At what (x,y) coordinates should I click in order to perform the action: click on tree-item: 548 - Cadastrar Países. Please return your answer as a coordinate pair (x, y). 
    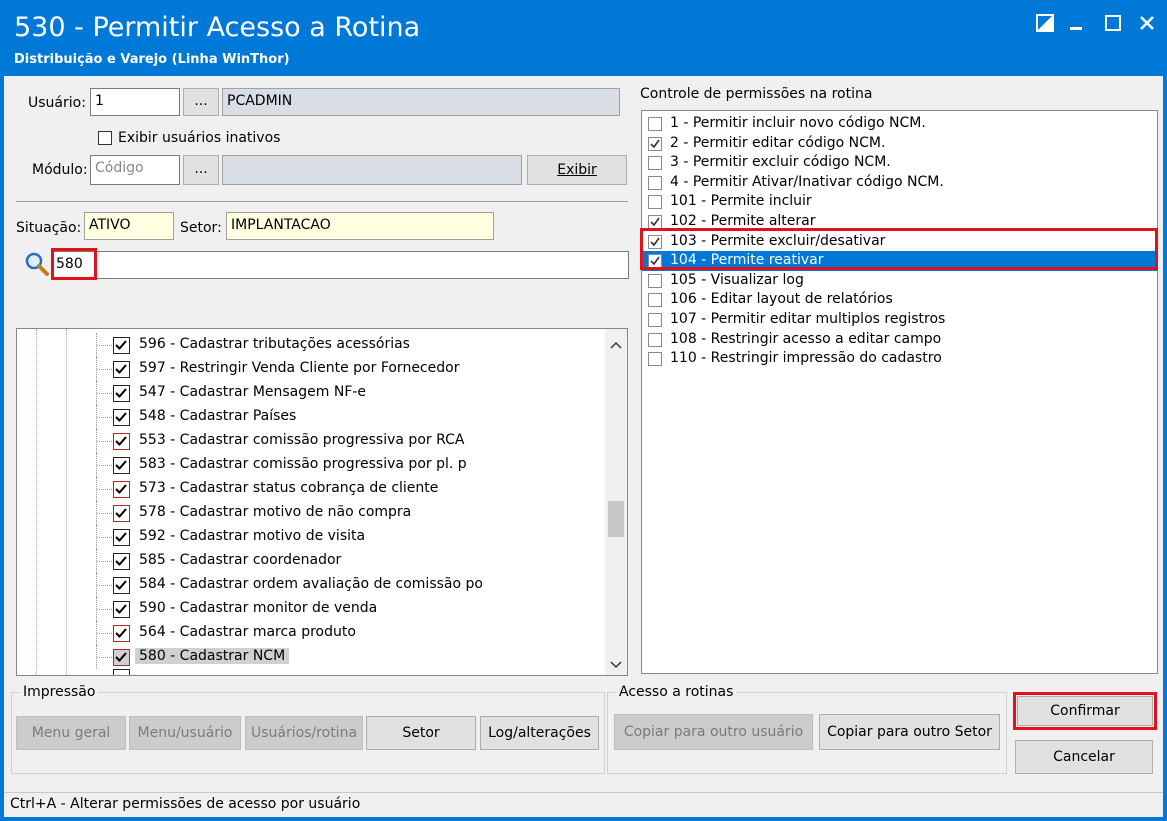
    Looking at the image, I should click on (311, 417).